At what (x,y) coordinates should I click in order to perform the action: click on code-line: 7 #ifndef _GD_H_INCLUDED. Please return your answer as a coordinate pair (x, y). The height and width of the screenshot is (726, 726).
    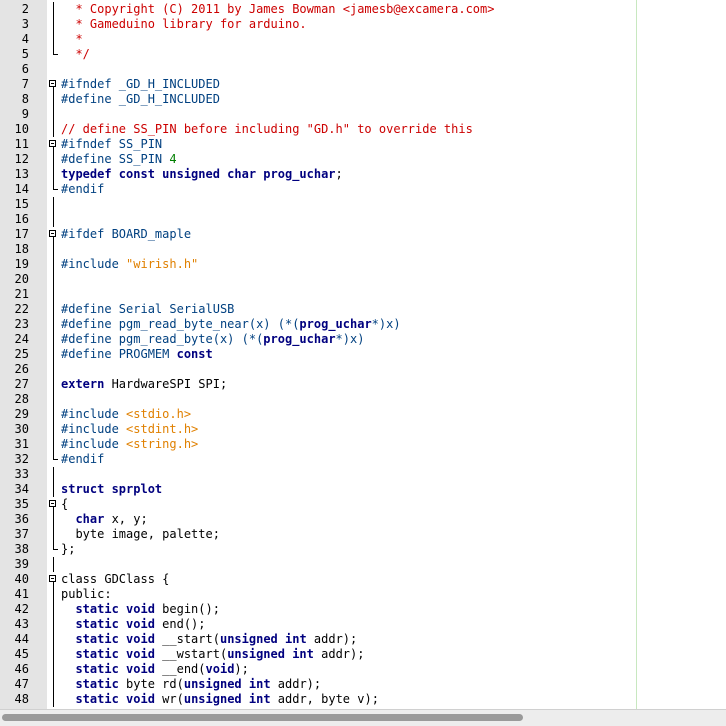
    Looking at the image, I should click on (363, 84).